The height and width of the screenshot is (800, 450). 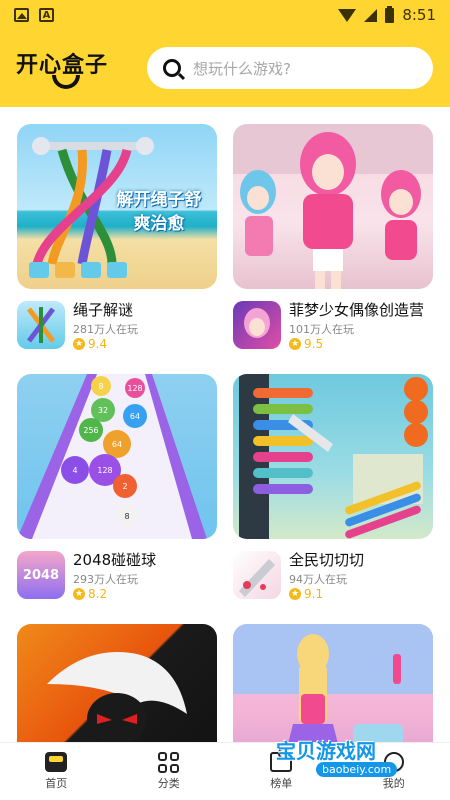 I want to click on game-rating: ★ 9.4, so click(x=90, y=344).